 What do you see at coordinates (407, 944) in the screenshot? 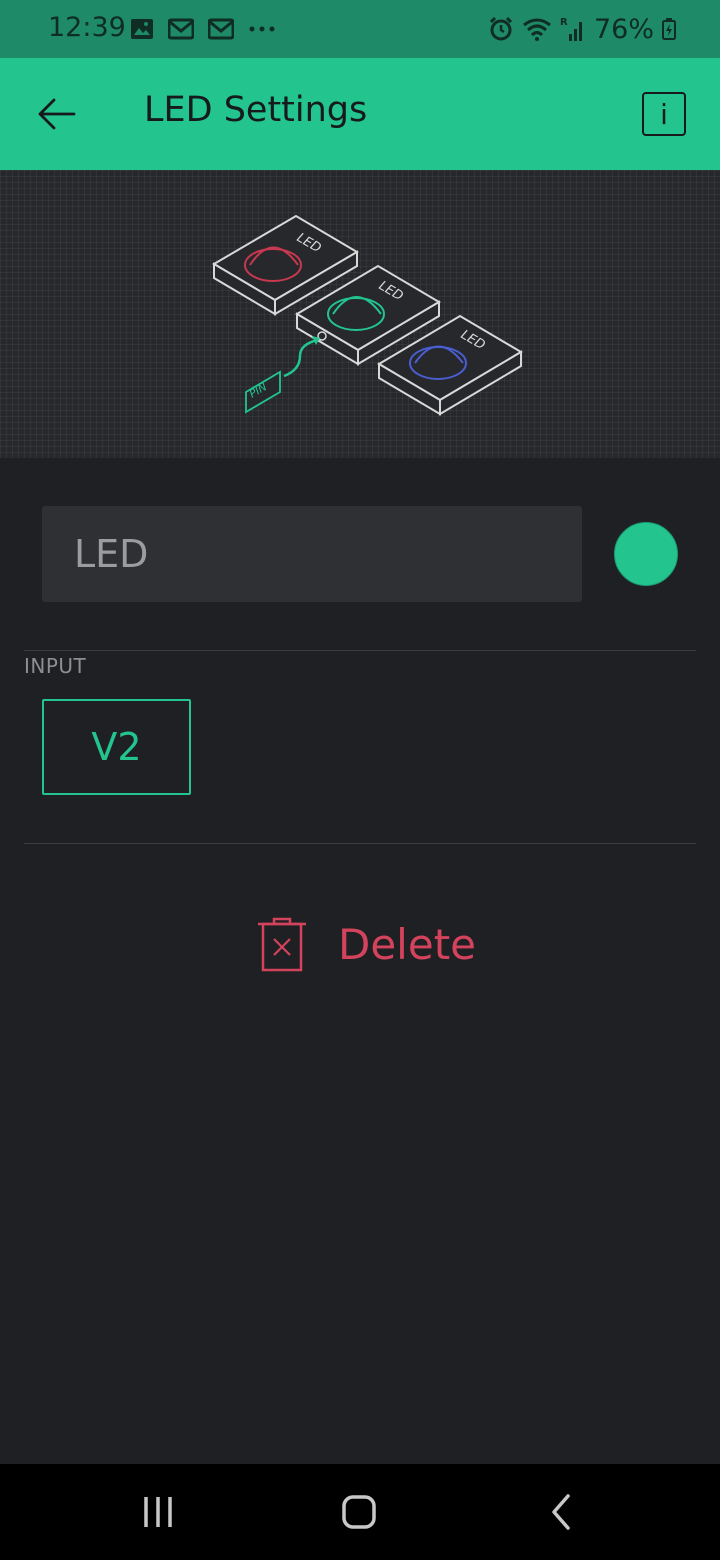
I see `delete-label: Delete` at bounding box center [407, 944].